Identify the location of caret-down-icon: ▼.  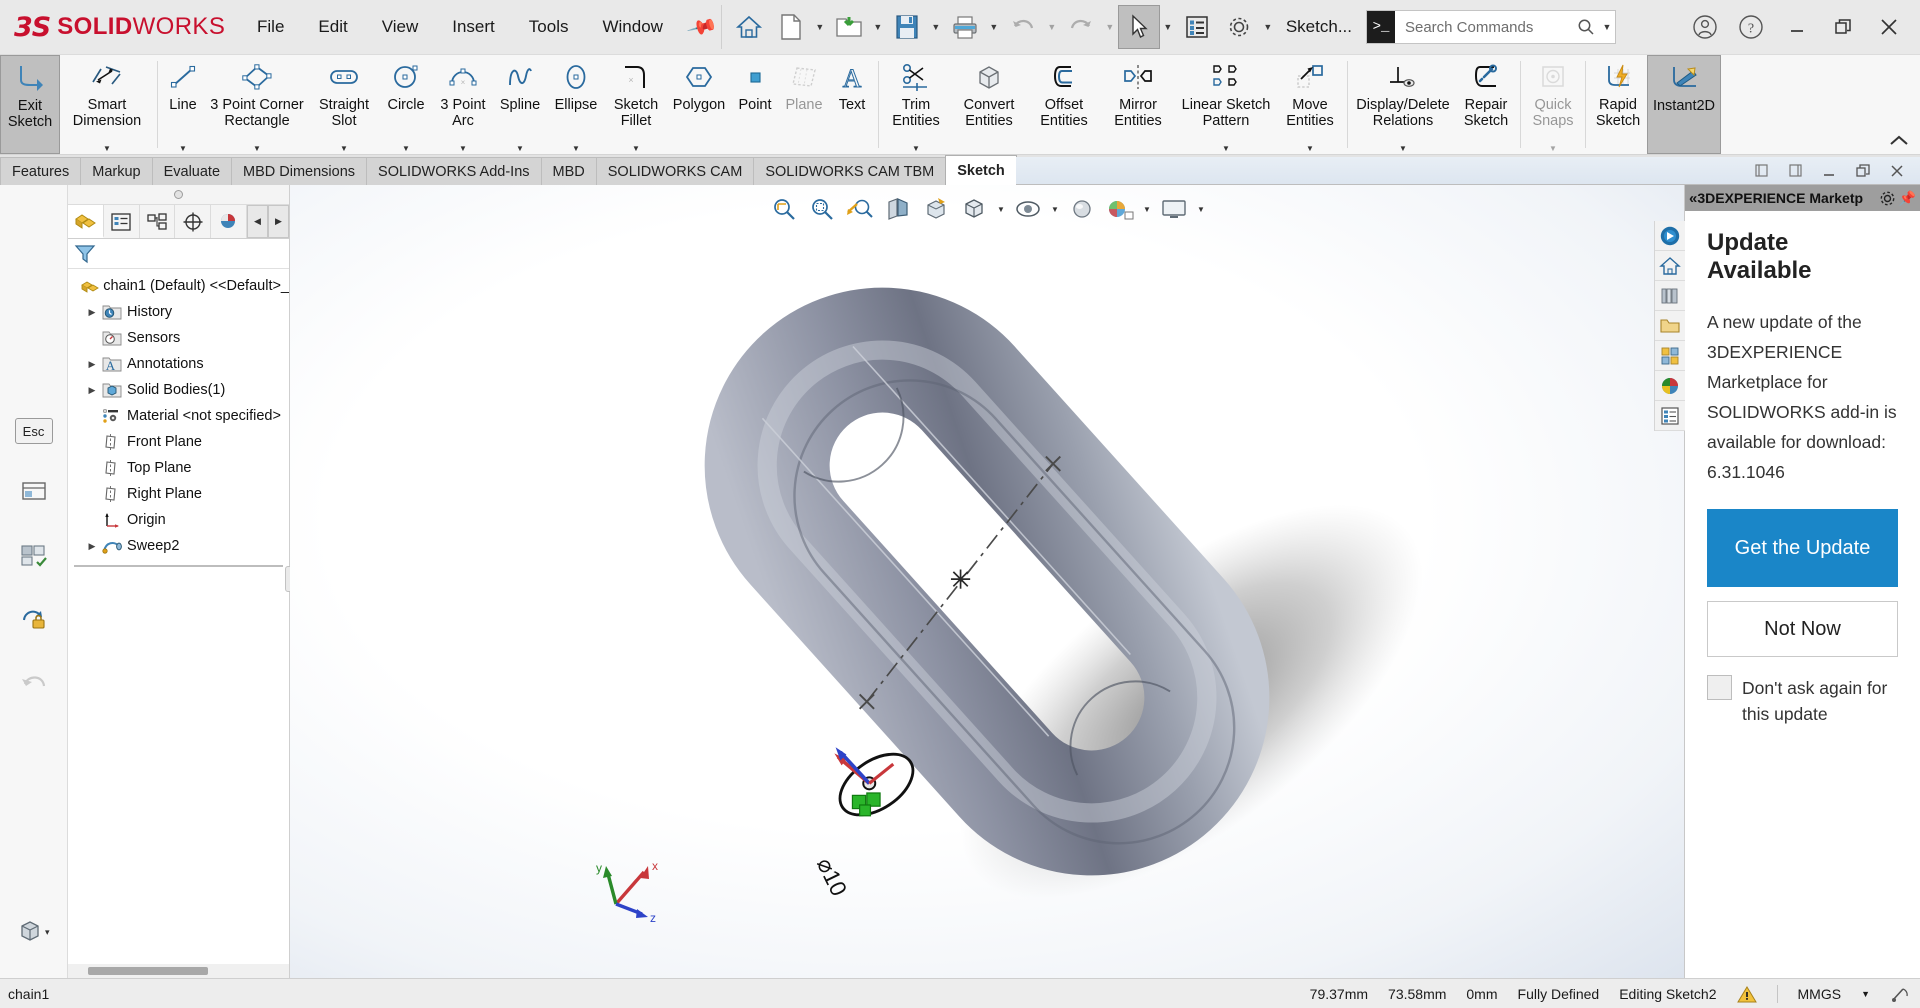
(1865, 994).